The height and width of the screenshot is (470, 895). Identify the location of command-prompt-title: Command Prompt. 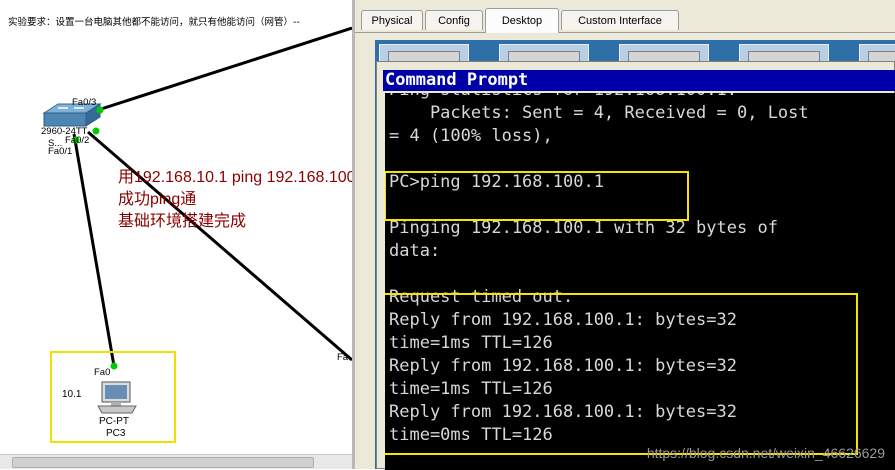
(639, 80).